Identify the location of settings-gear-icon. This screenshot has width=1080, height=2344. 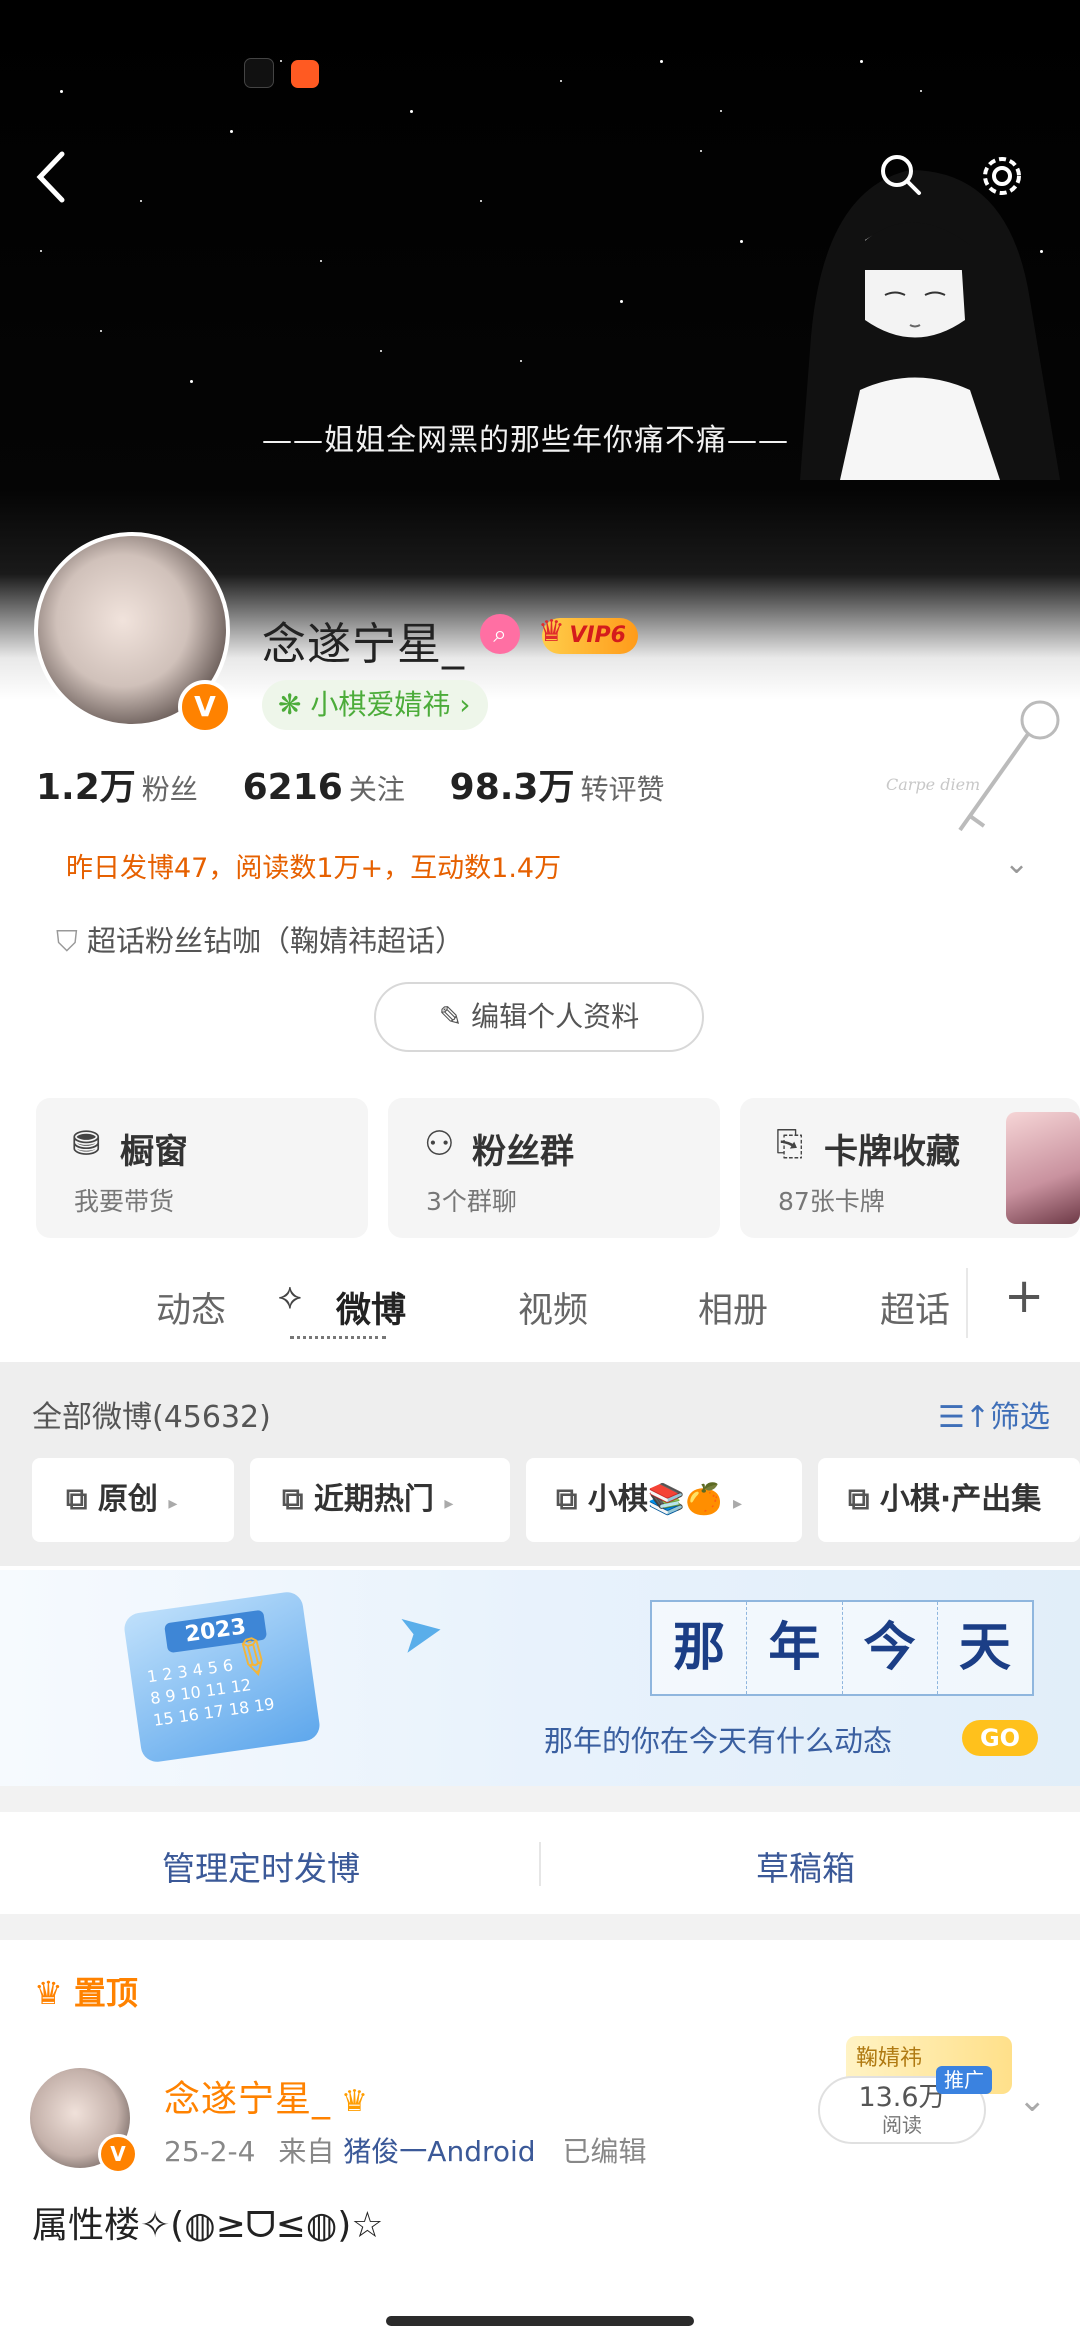
(1002, 176).